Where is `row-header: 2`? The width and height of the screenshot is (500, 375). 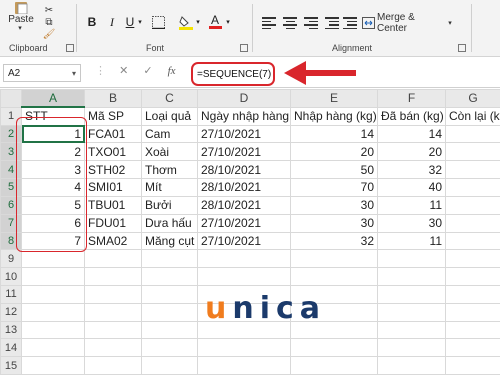
row-header: 2 is located at coordinates (11, 134).